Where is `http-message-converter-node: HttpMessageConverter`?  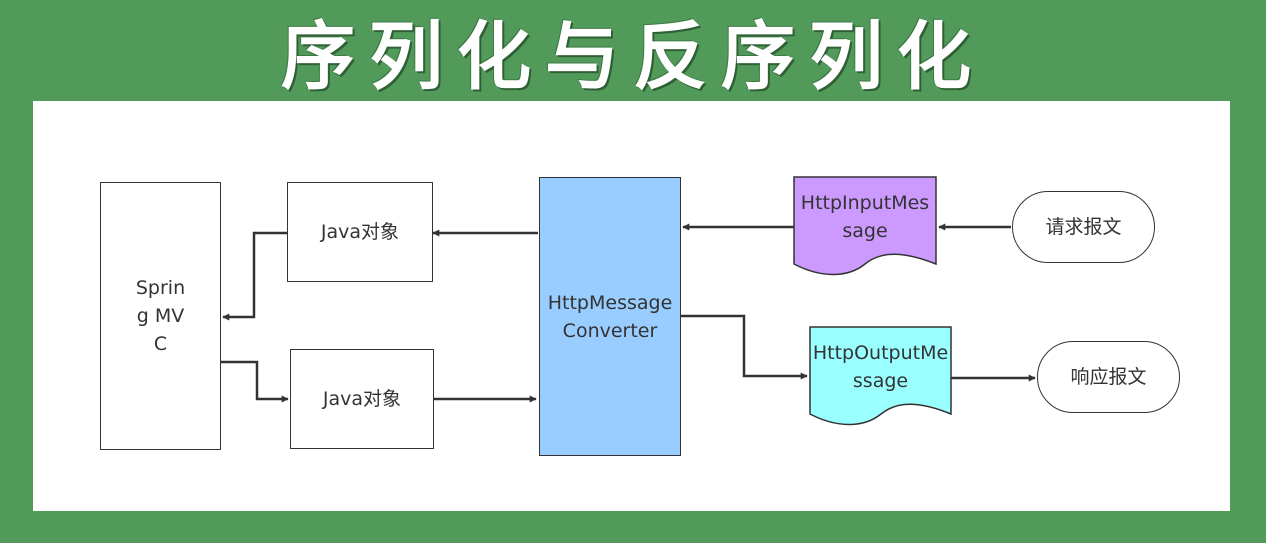
http-message-converter-node: HttpMessageConverter is located at coordinates (610, 316).